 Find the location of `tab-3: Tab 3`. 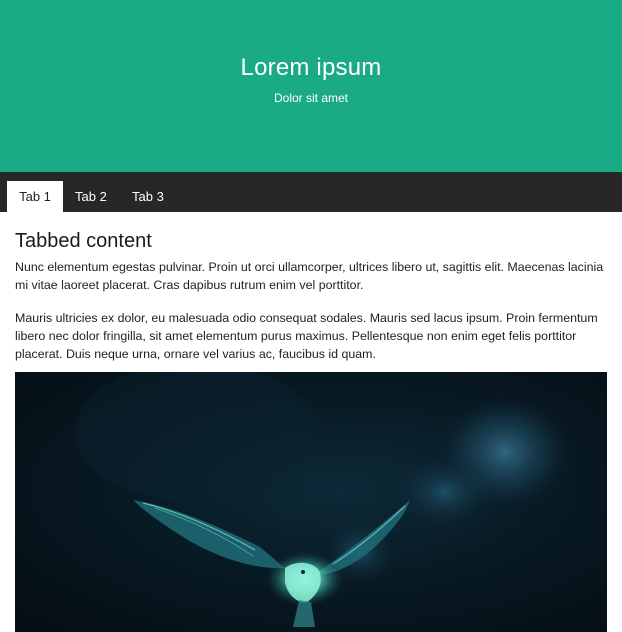

tab-3: Tab 3 is located at coordinates (148, 196).